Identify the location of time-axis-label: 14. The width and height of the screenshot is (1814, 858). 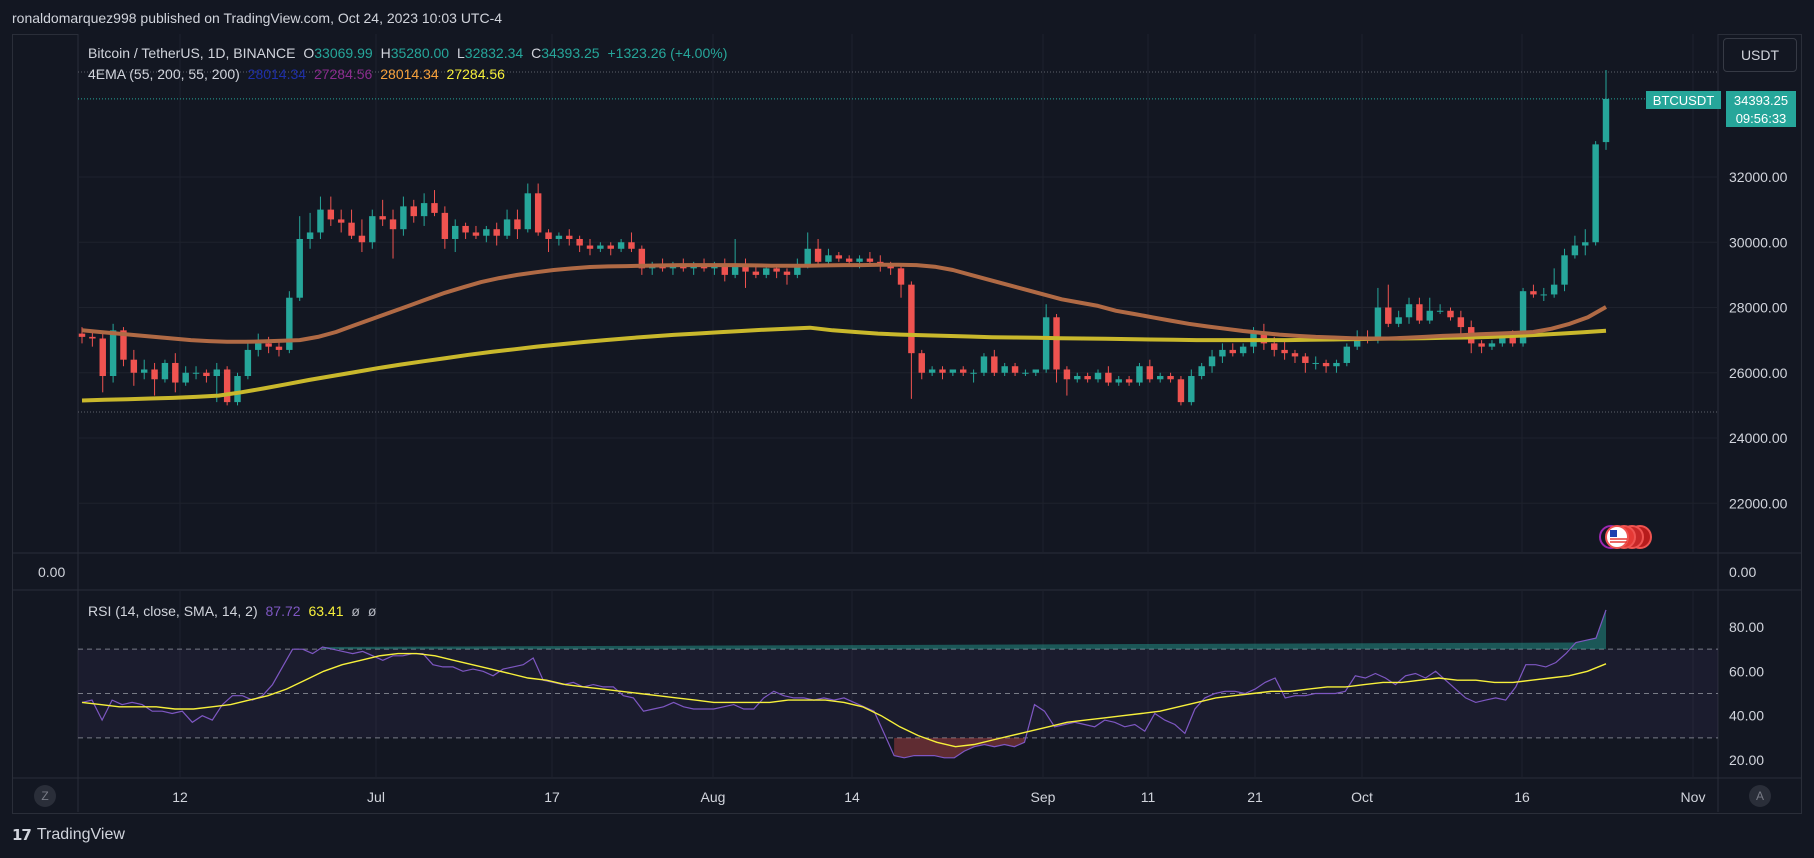
(852, 797).